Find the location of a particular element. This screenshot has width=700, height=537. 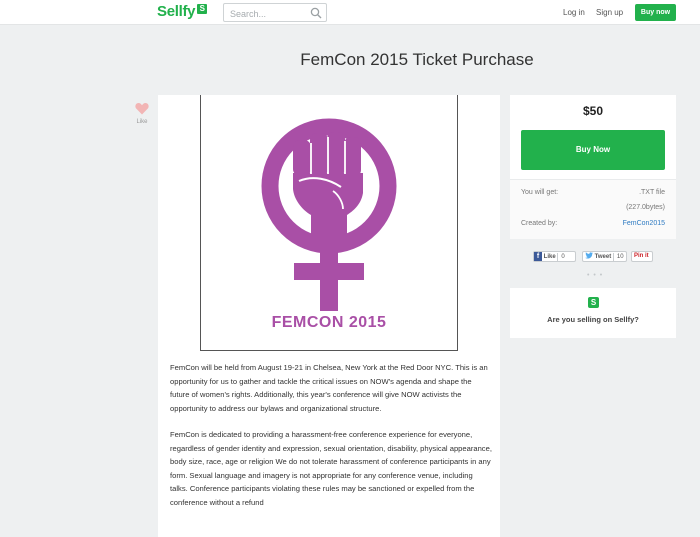

buy-now-button: Buy Now is located at coordinates (593, 150).